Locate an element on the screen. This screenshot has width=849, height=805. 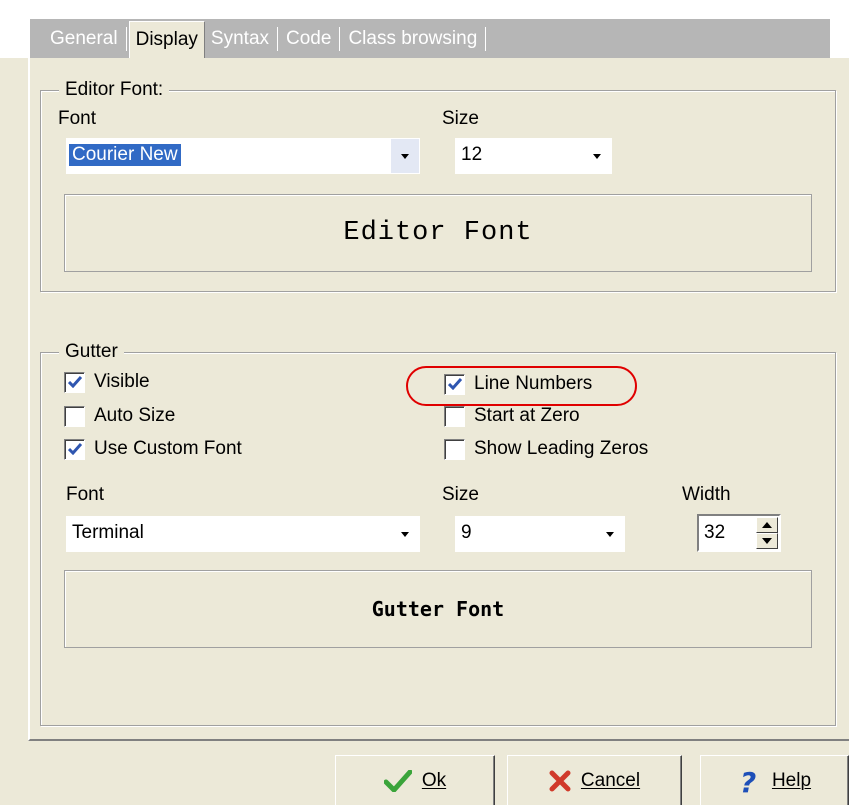
arrow-up-icon is located at coordinates (767, 525).